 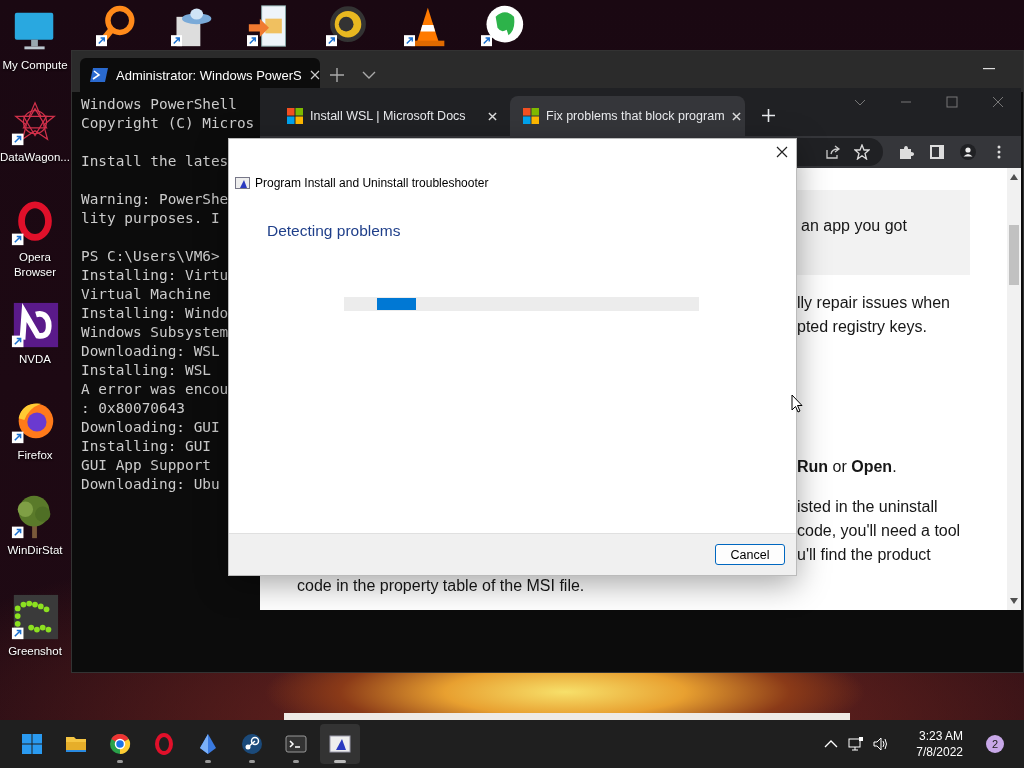 What do you see at coordinates (372, 183) in the screenshot?
I see `dialog-title: Program Install and Uninstall troubleshooter` at bounding box center [372, 183].